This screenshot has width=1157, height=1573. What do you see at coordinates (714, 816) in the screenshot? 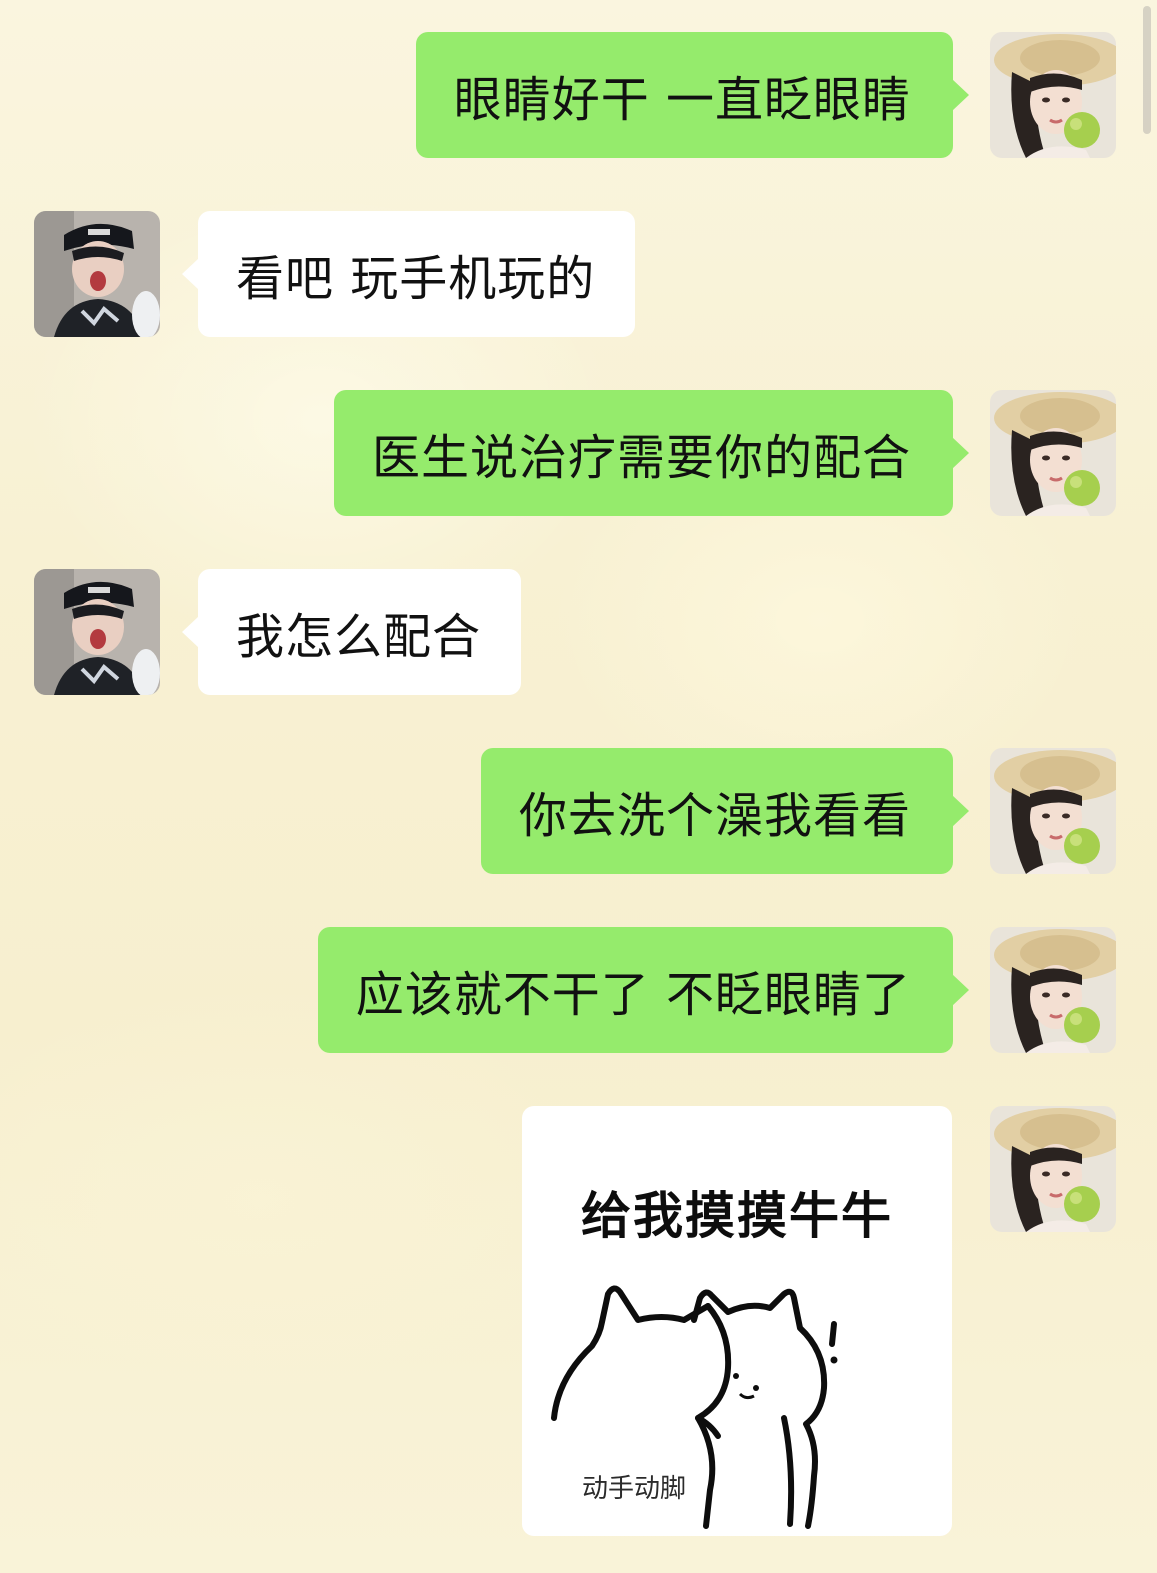
I see `message-text: 你去洗个澡我看看` at bounding box center [714, 816].